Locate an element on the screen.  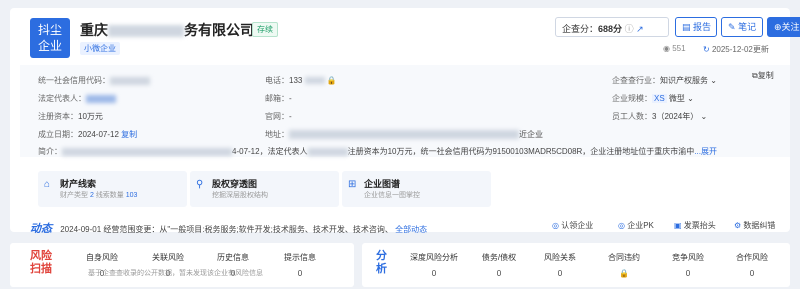
intro-label: 简介： is located at coordinates (50, 151).